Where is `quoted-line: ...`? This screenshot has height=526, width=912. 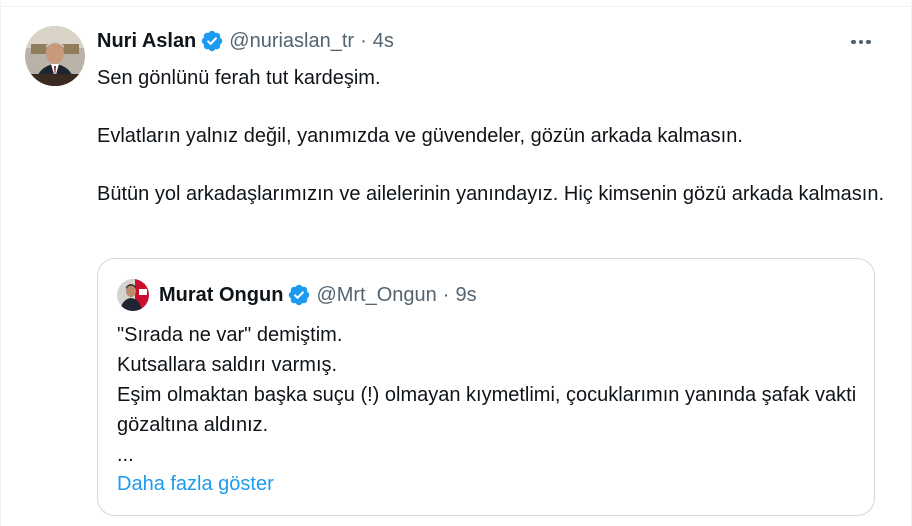 quoted-line: ... is located at coordinates (125, 455).